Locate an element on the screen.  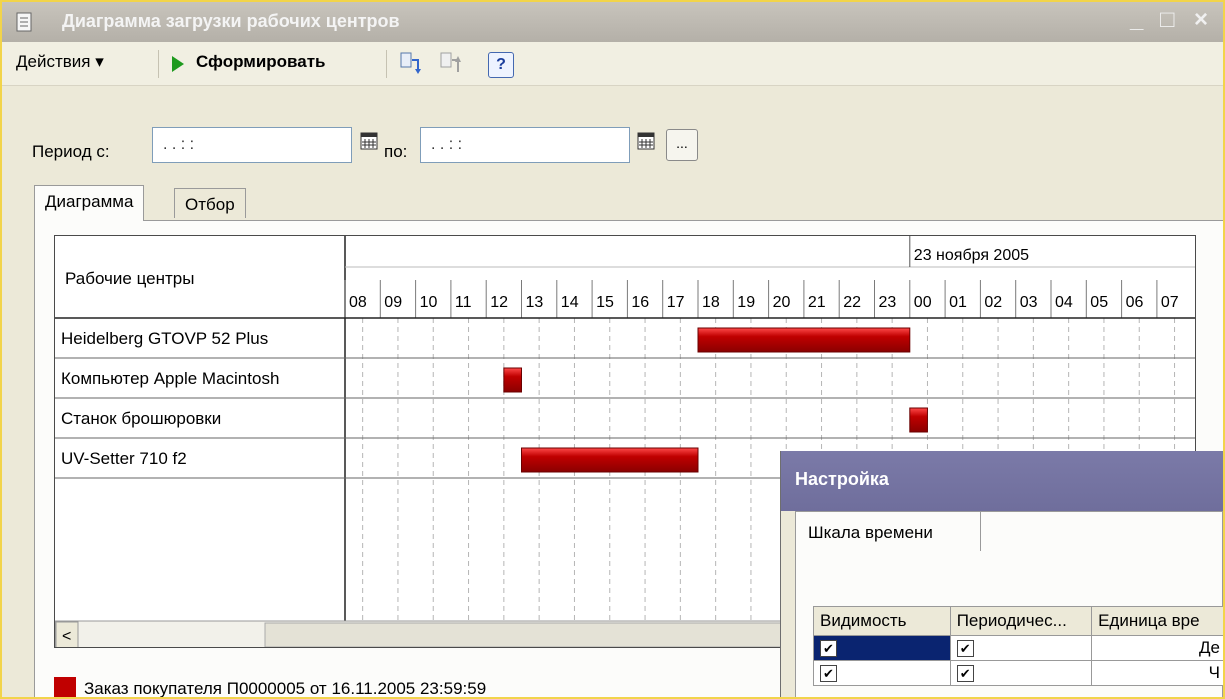
close-button: × is located at coordinates (1201, 20).